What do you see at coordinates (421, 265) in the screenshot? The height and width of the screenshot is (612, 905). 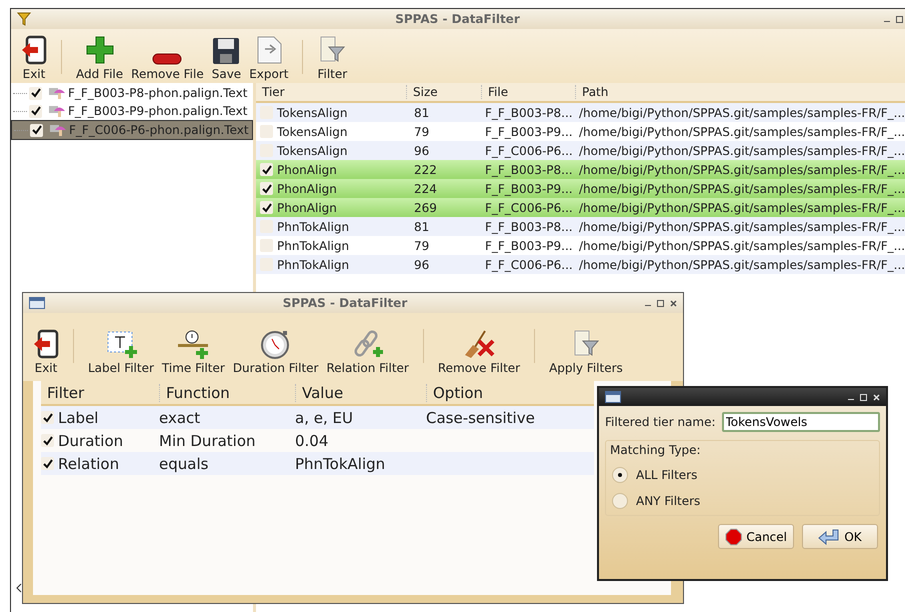 I see `table-cell-text: 96` at bounding box center [421, 265].